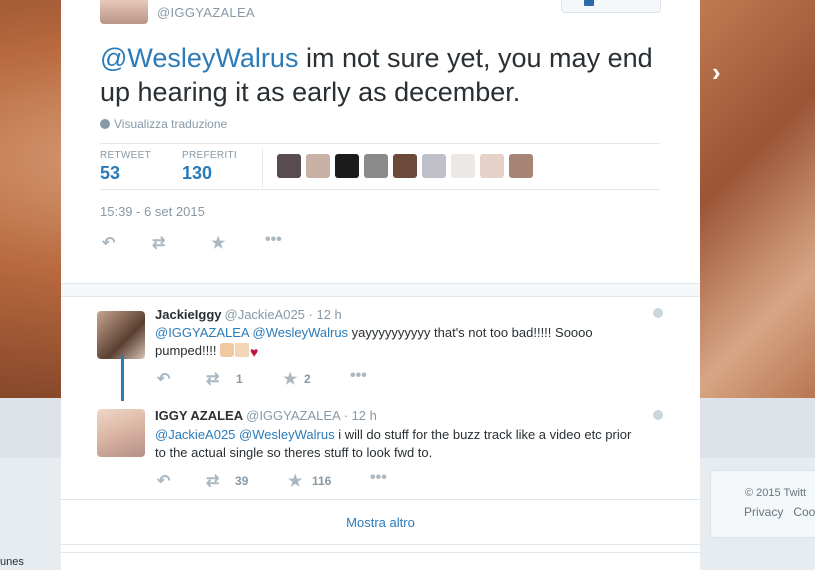 This screenshot has height=570, width=815. What do you see at coordinates (307, 379) in the screenshot?
I see `reply-1-favorite-count: 2` at bounding box center [307, 379].